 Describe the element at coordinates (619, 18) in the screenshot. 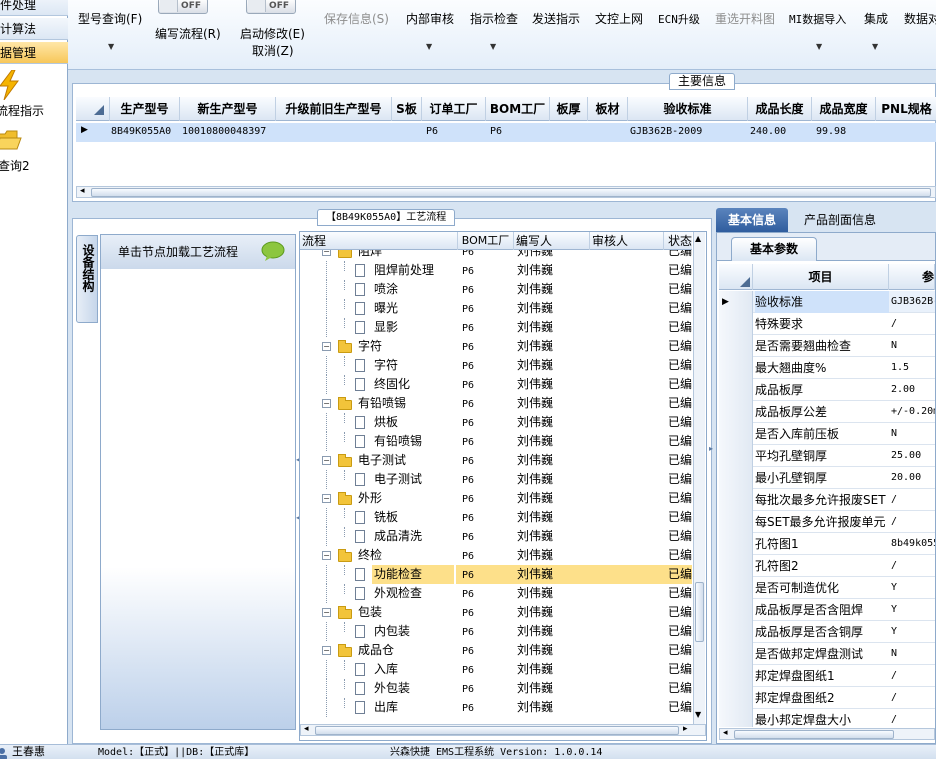

I see `doc-control-online-button: 文控上网` at that location.